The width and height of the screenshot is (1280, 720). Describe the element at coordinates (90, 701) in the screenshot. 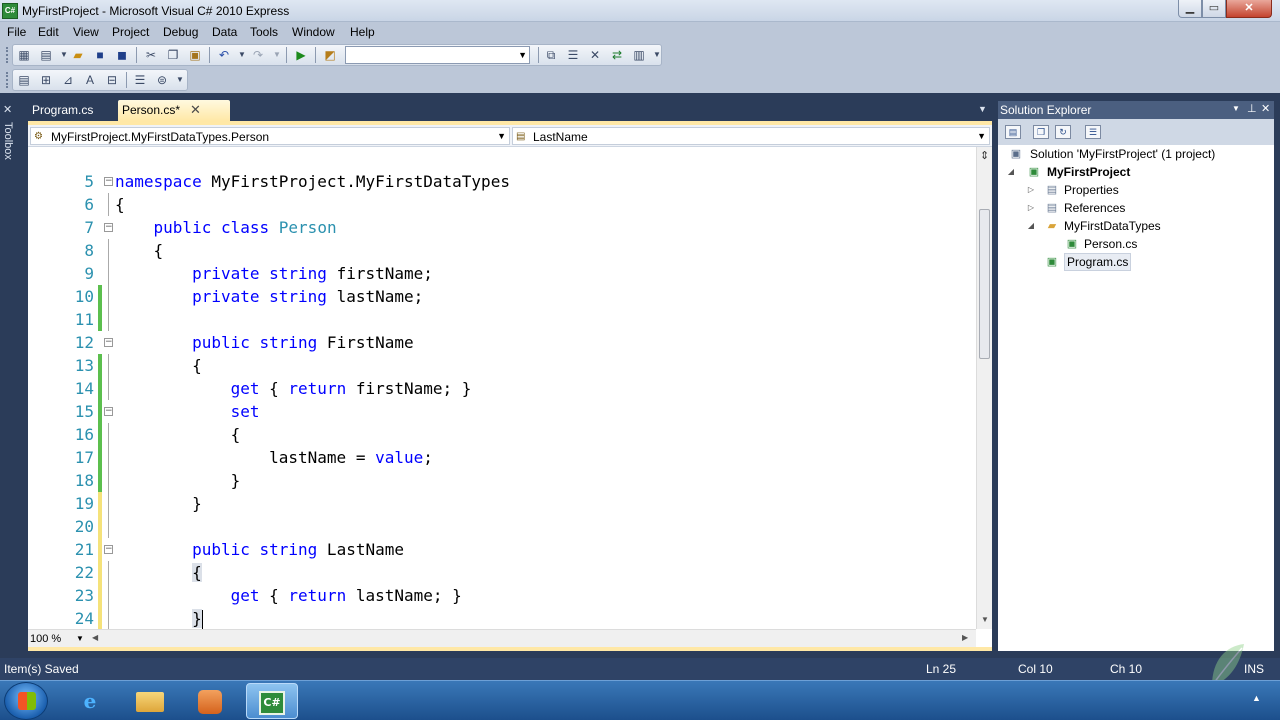

I see `internet-explorer-button: e` at that location.